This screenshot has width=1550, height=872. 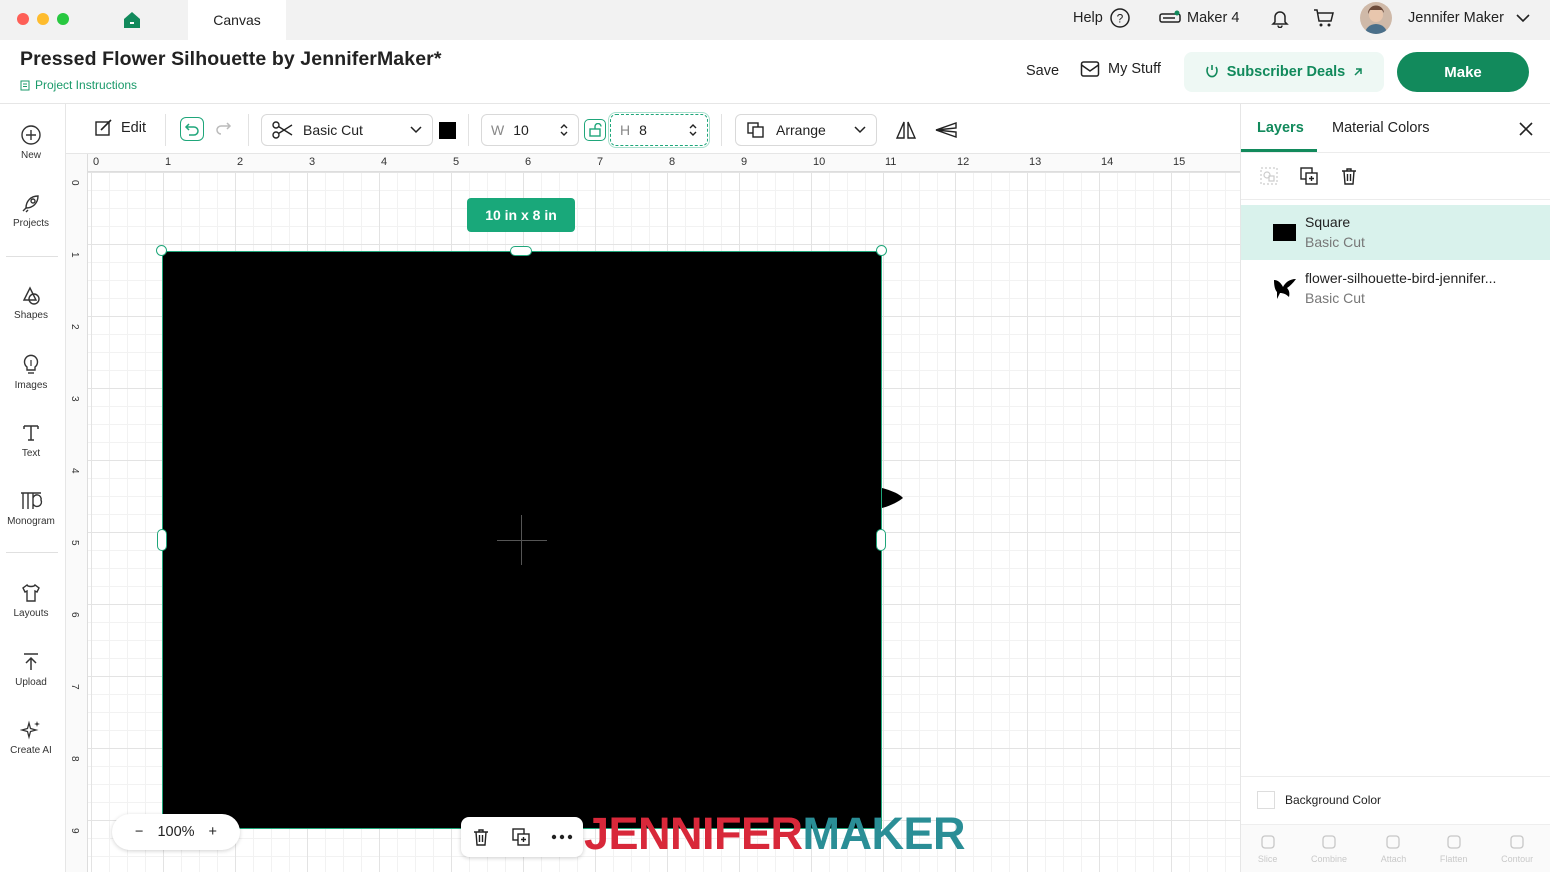 What do you see at coordinates (1090, 69) in the screenshot?
I see `inbox-icon` at bounding box center [1090, 69].